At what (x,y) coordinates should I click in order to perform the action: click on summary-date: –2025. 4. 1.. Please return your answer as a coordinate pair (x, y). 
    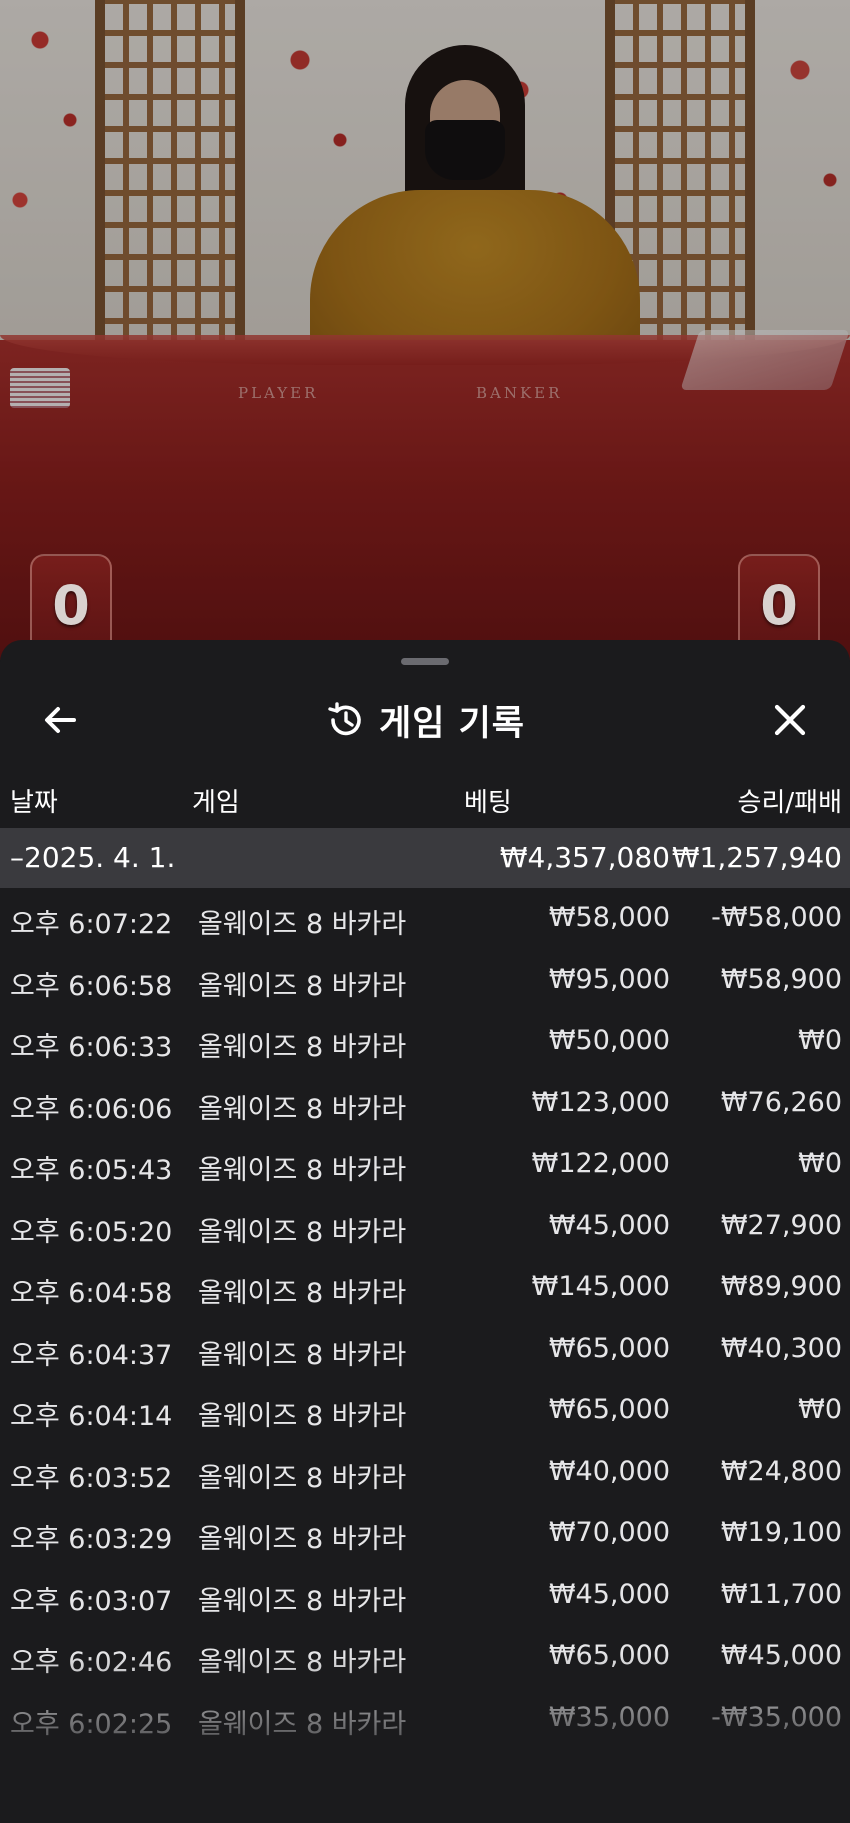
    Looking at the image, I should click on (93, 857).